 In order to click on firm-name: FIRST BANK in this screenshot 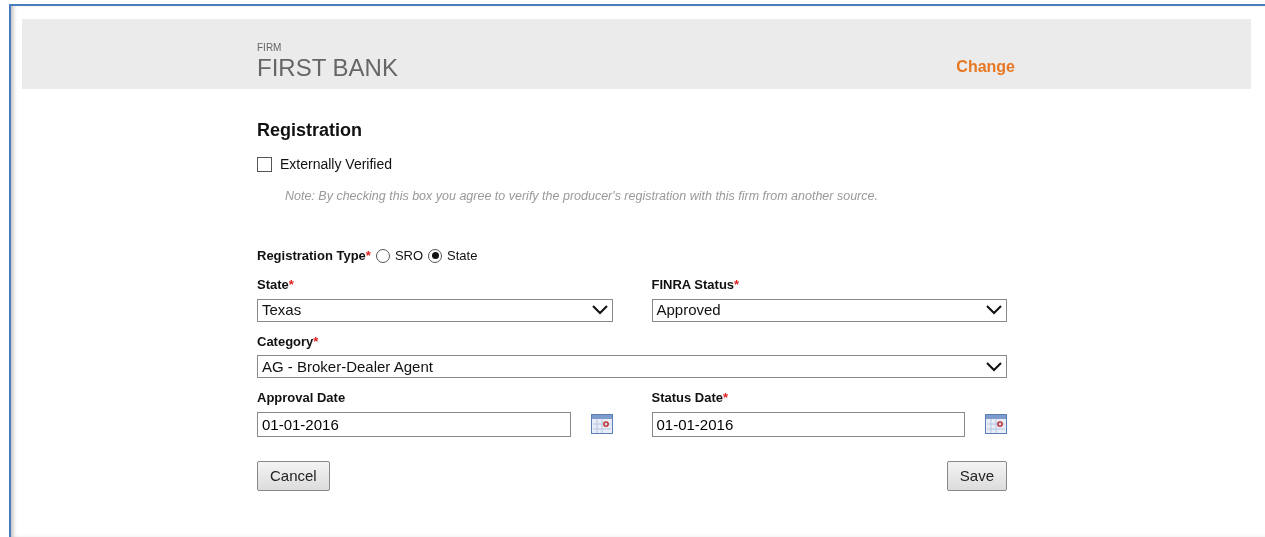, I will do `click(327, 67)`.